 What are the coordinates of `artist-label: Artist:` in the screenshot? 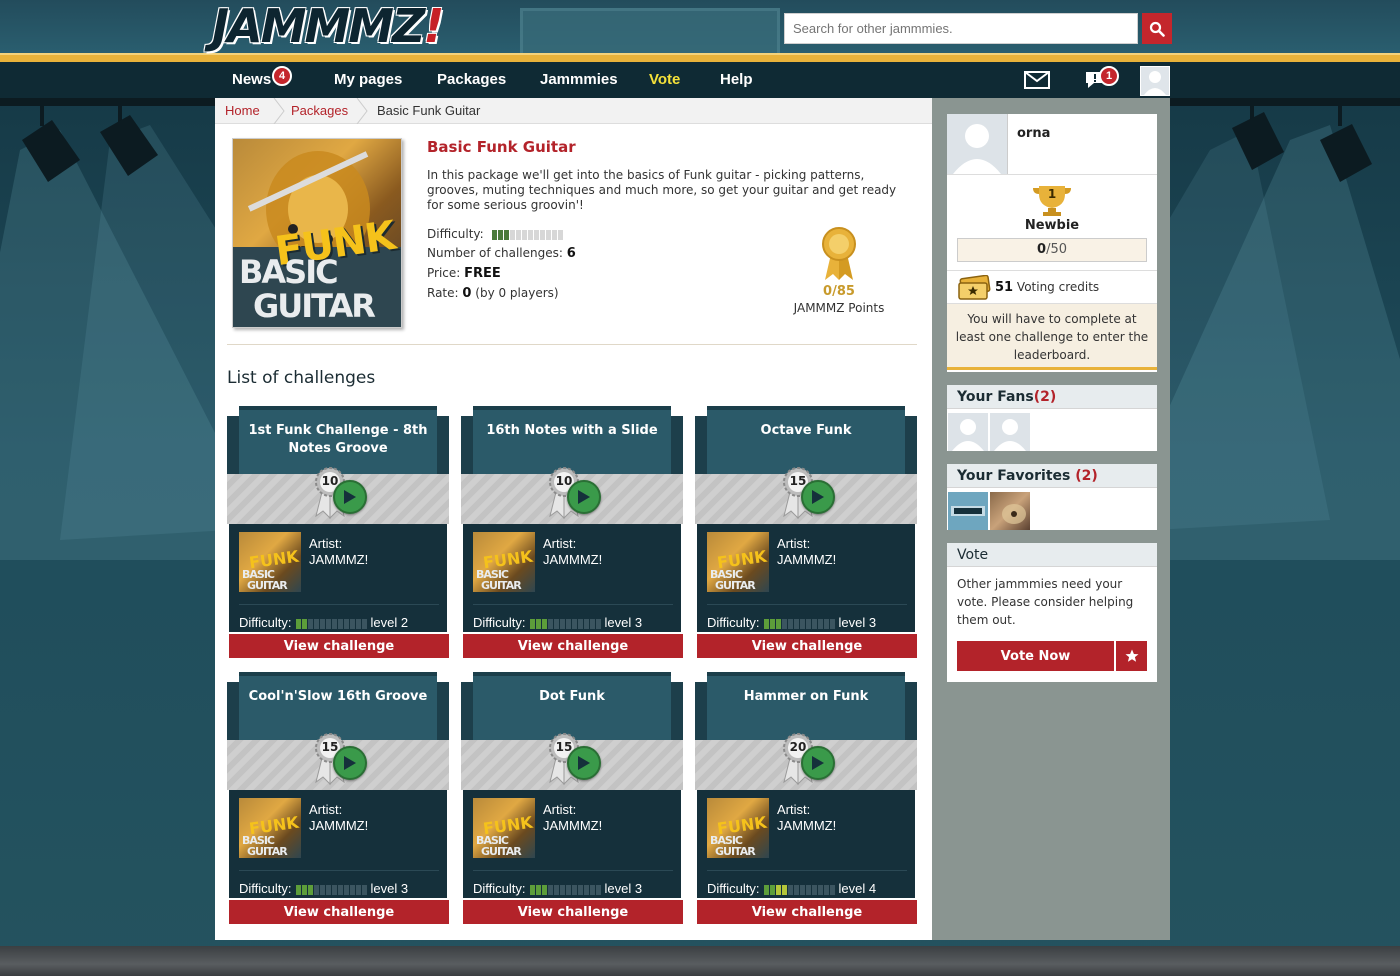 It's located at (326, 809).